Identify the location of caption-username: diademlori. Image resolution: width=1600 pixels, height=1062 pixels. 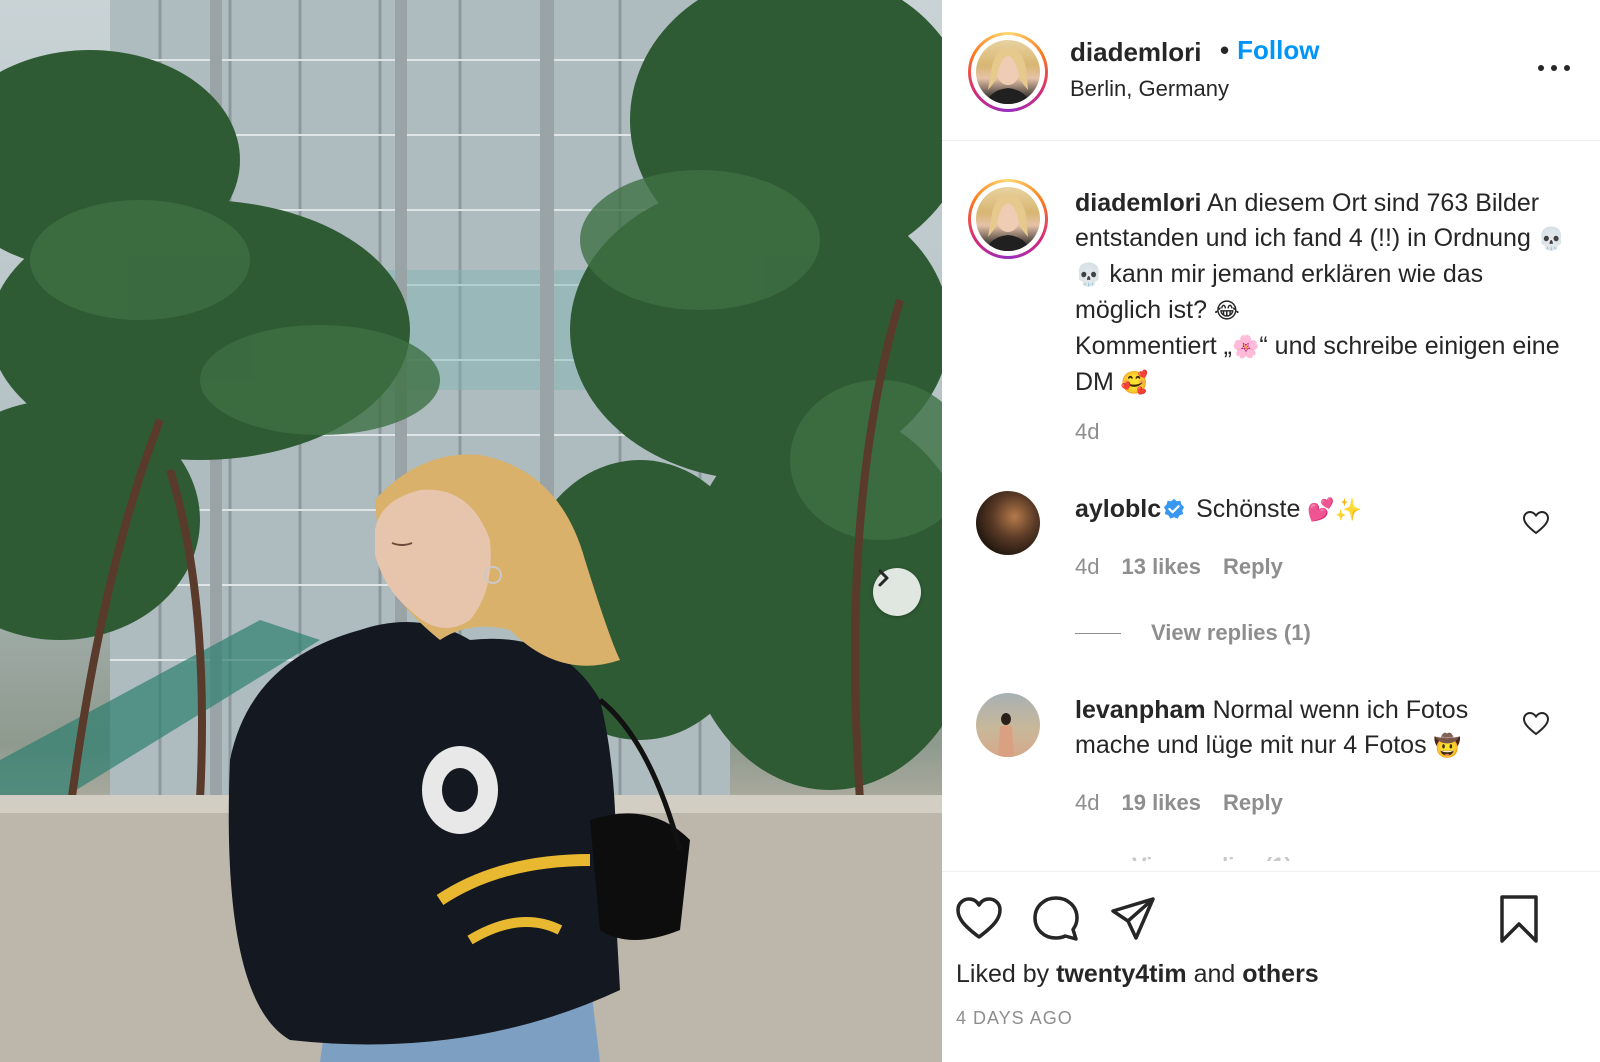
(1138, 203).